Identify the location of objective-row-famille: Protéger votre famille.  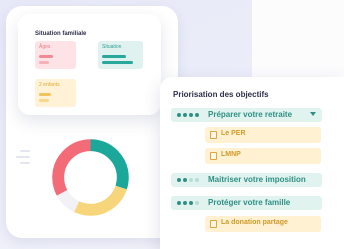
(246, 203).